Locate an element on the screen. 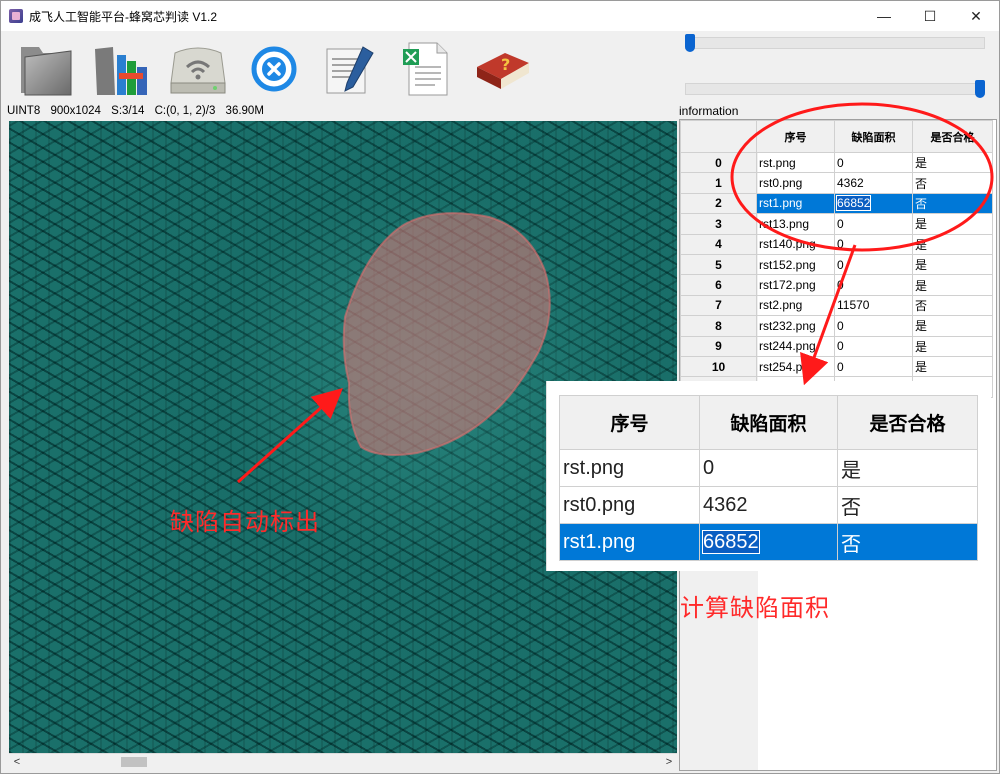  cell-file-name: rst152.png is located at coordinates (795, 264).